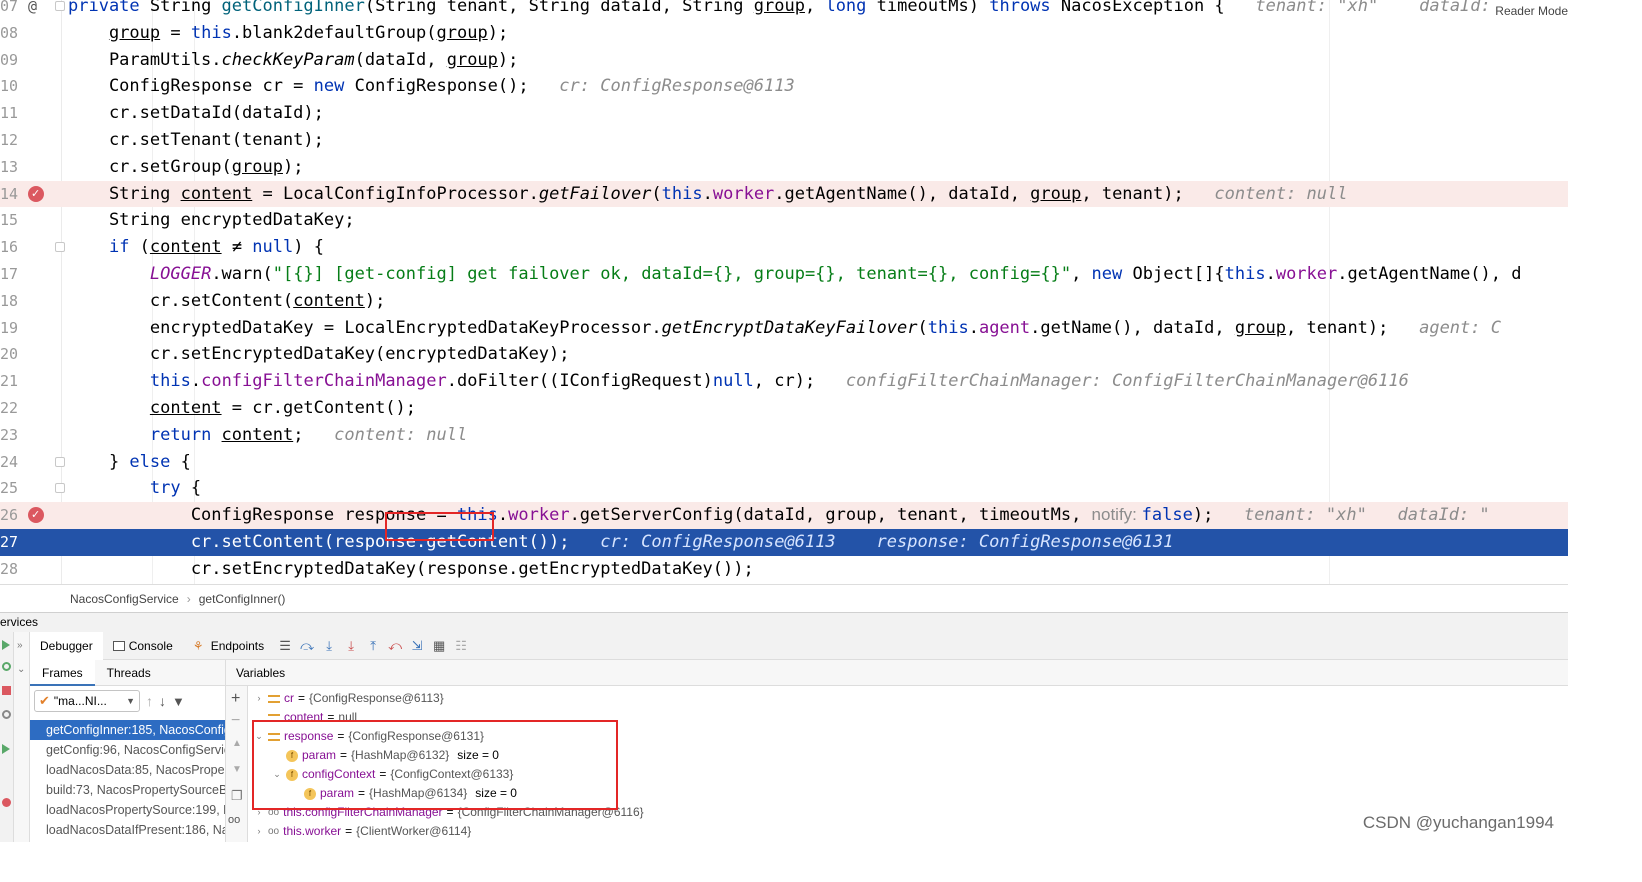  What do you see at coordinates (784, 247) in the screenshot?
I see `code-line: 16 if (content ≠ null) {` at bounding box center [784, 247].